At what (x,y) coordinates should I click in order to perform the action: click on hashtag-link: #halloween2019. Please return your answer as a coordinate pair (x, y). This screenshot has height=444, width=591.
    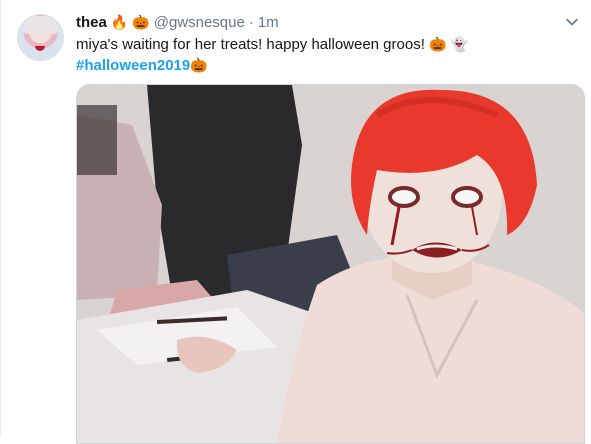
    Looking at the image, I should click on (133, 65).